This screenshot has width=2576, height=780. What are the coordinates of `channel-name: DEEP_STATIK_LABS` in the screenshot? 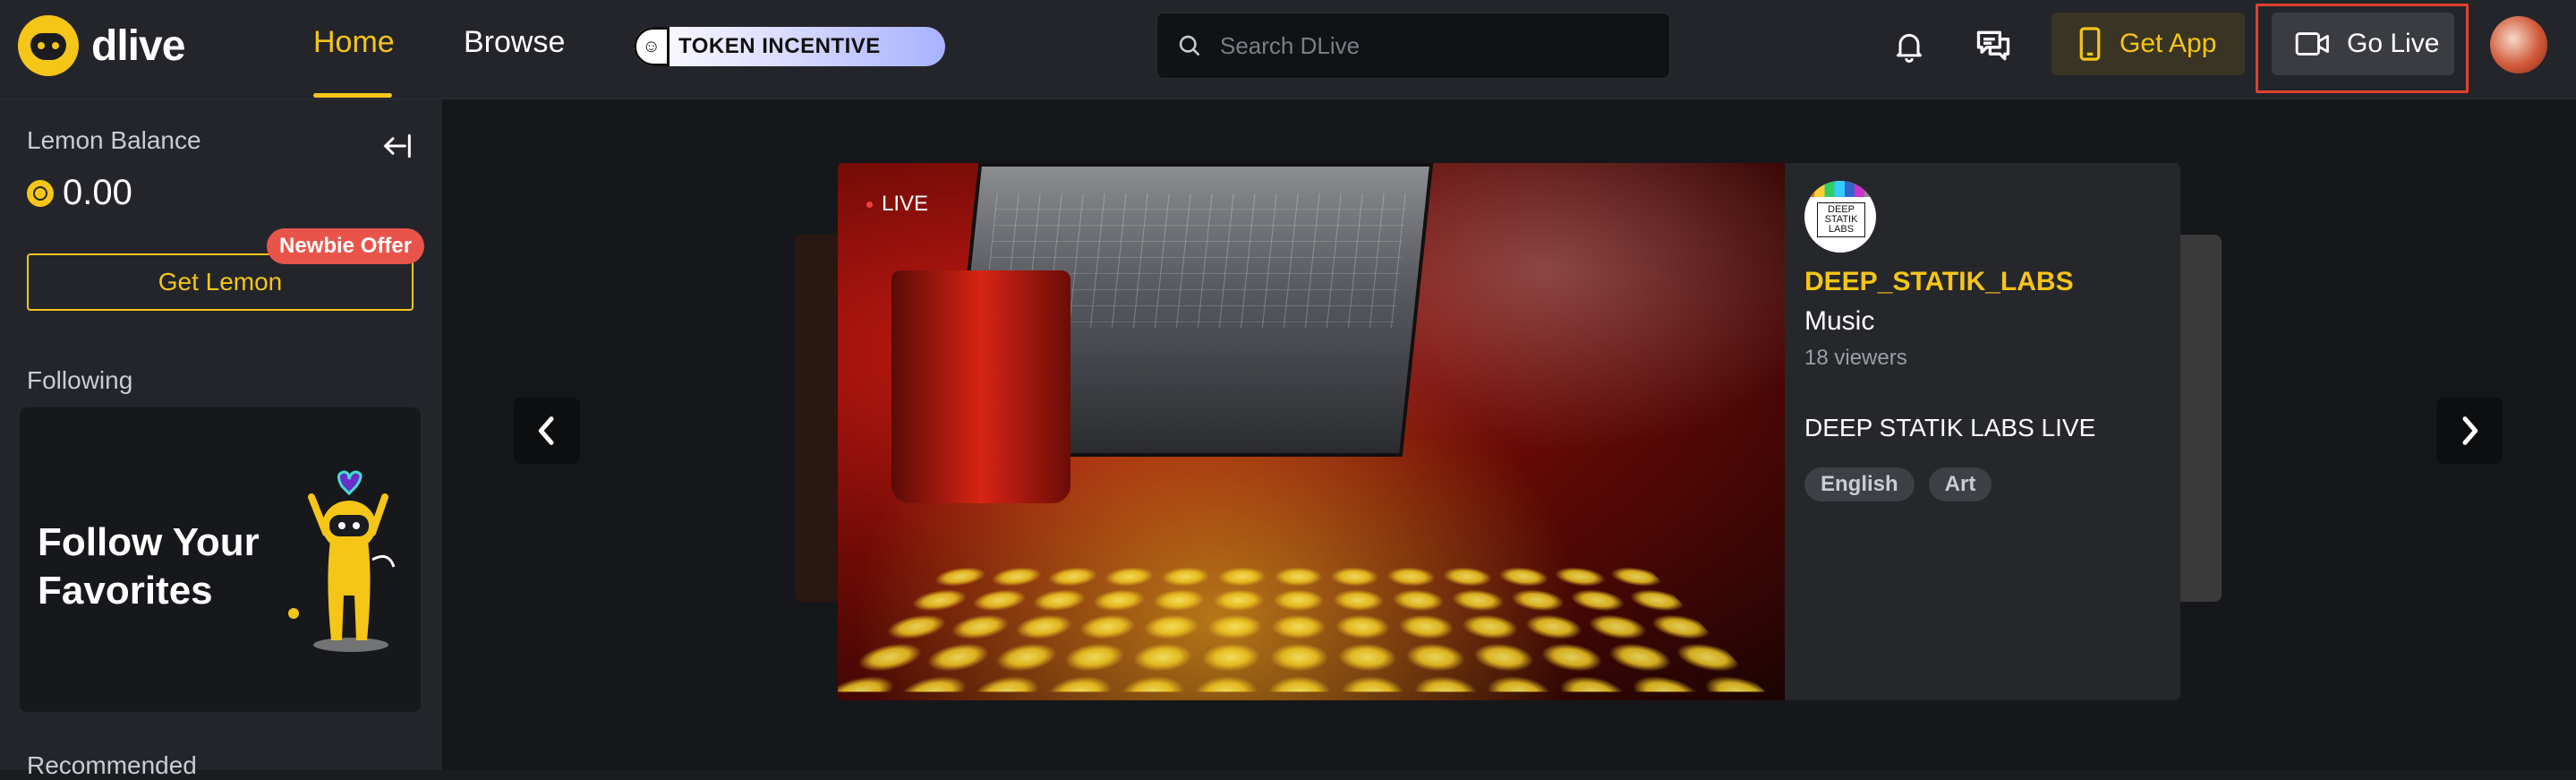 It's located at (1939, 282).